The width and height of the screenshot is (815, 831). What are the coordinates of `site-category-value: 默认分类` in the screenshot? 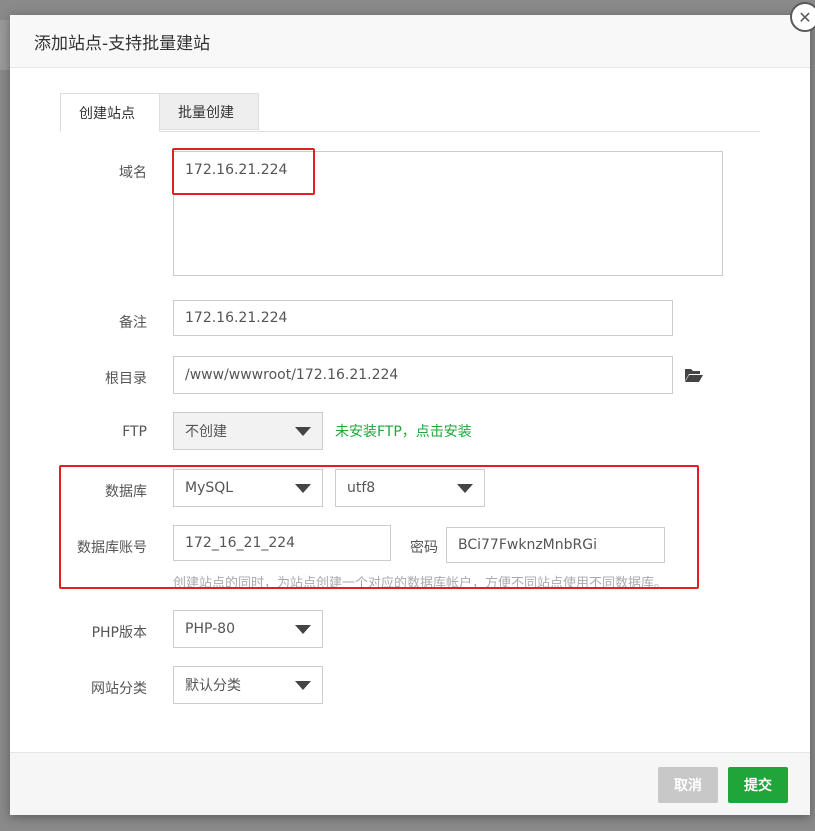 It's located at (213, 686).